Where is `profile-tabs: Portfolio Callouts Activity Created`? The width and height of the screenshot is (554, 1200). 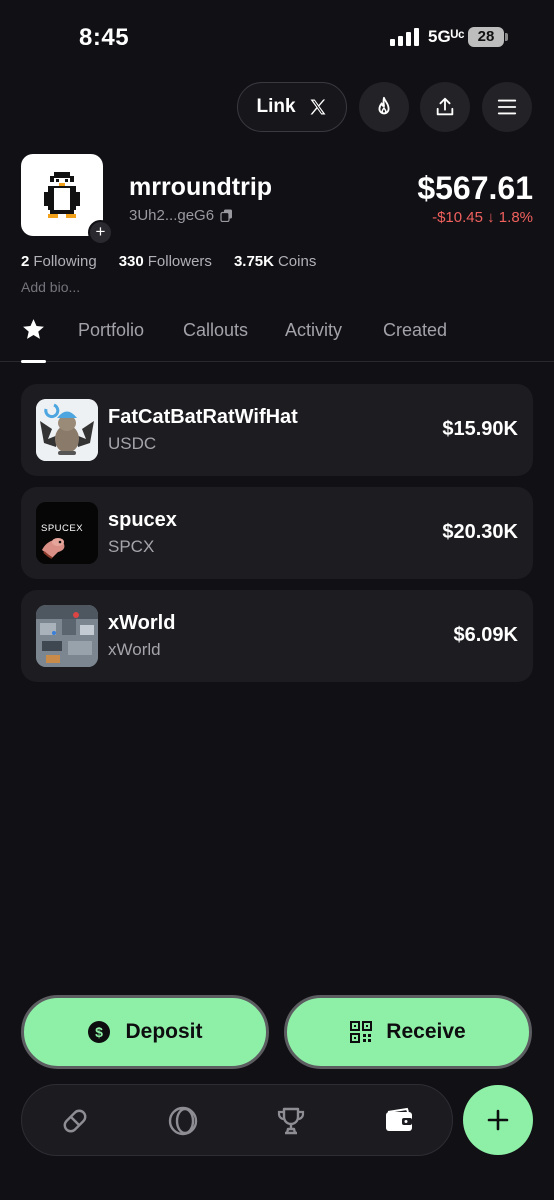
profile-tabs: Portfolio Callouts Activity Created is located at coordinates (277, 331).